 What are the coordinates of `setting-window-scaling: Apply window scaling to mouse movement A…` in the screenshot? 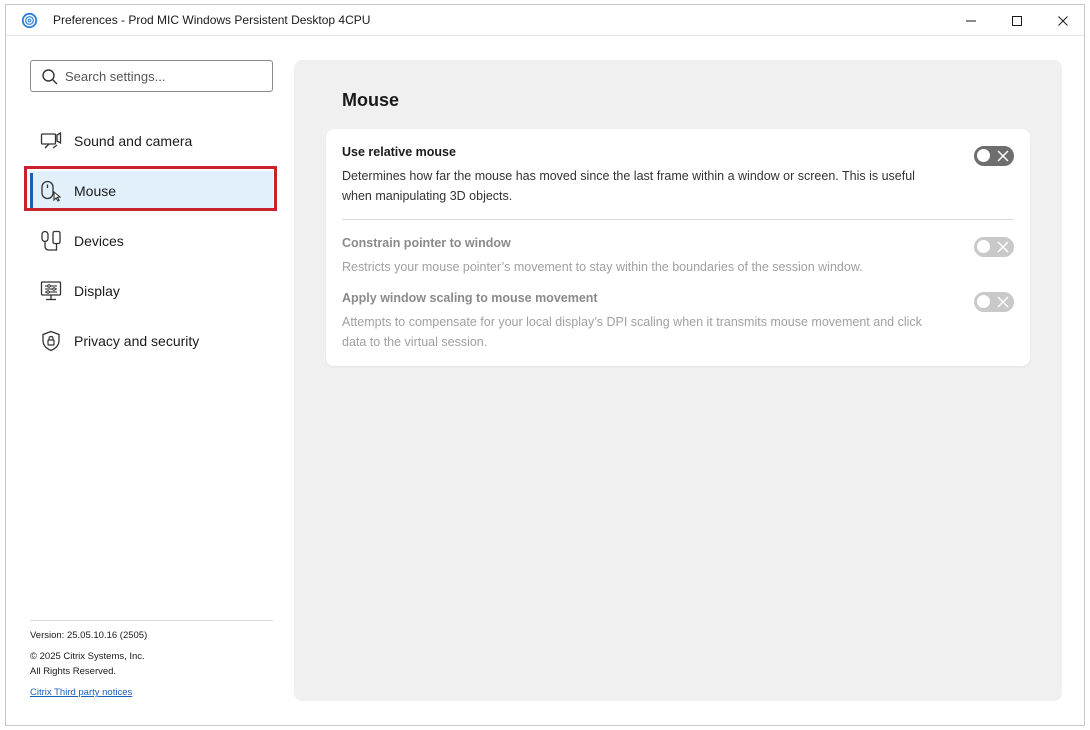 It's located at (678, 321).